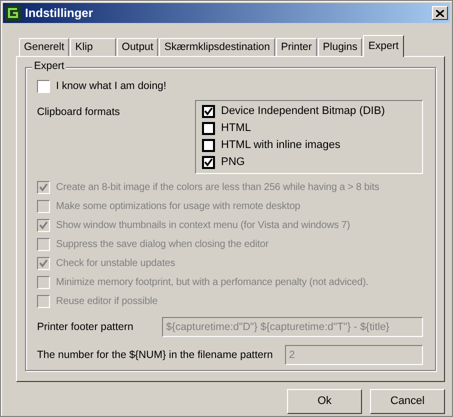  Describe the element at coordinates (296, 47) in the screenshot. I see `tab: Printer` at that location.